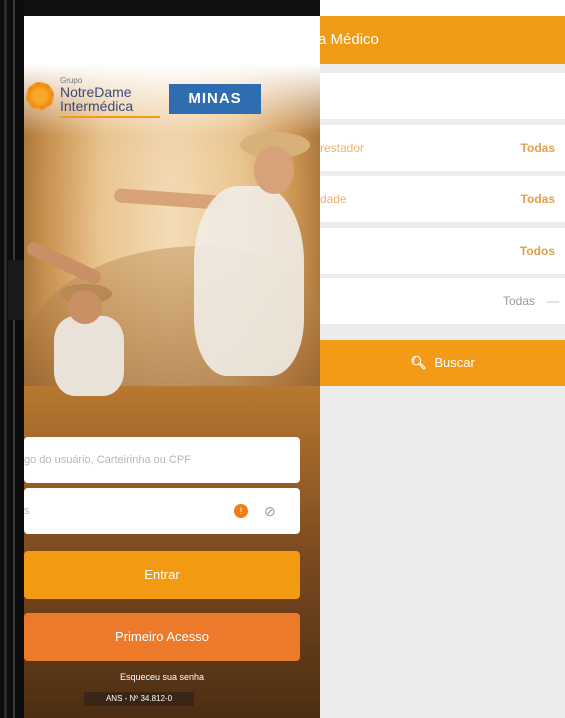 The width and height of the screenshot is (565, 718). I want to click on header-title: a Médico, so click(349, 39).